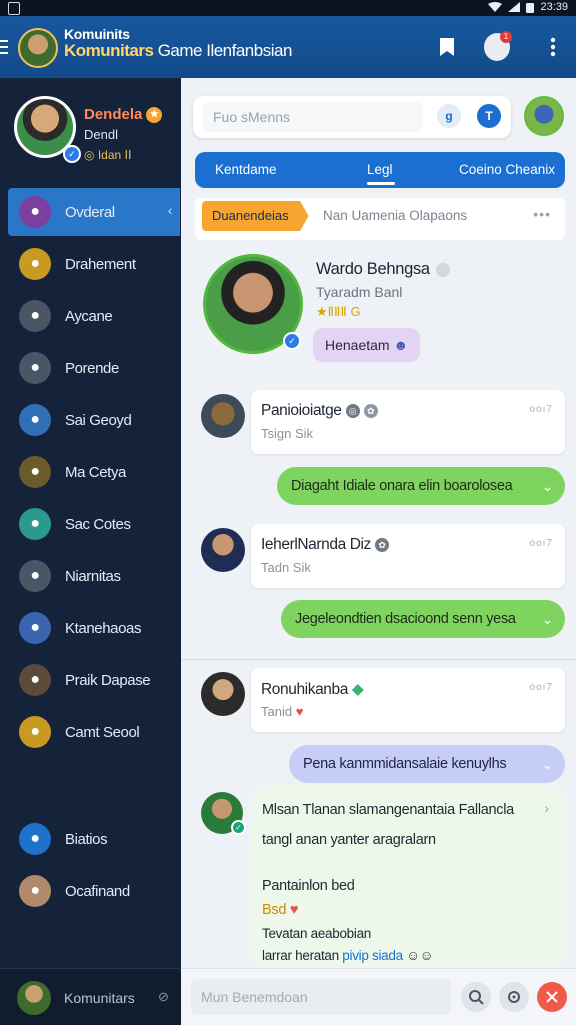  What do you see at coordinates (255, 216) in the screenshot?
I see `category-chip: Duanendeias` at bounding box center [255, 216].